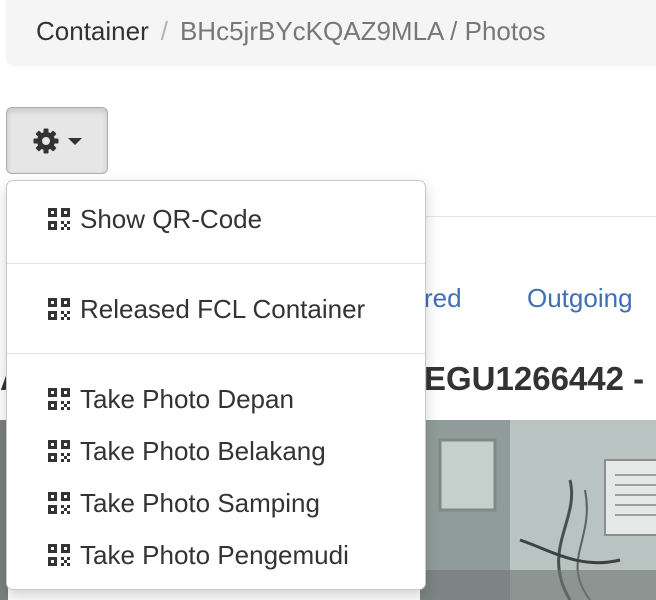 The width and height of the screenshot is (656, 600). What do you see at coordinates (580, 298) in the screenshot?
I see `tab-outgoing: Outgoing` at bounding box center [580, 298].